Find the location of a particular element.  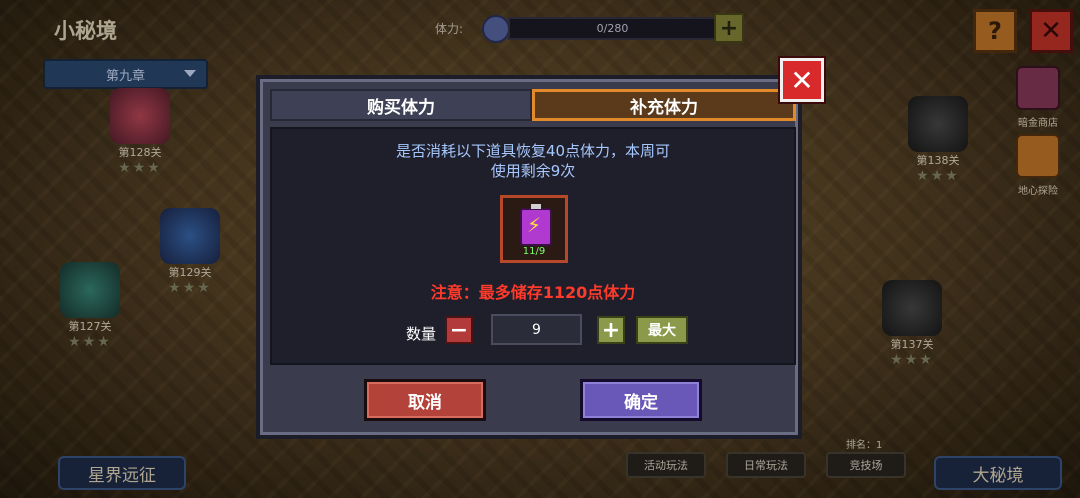

item-count: 11/9 is located at coordinates (534, 251).